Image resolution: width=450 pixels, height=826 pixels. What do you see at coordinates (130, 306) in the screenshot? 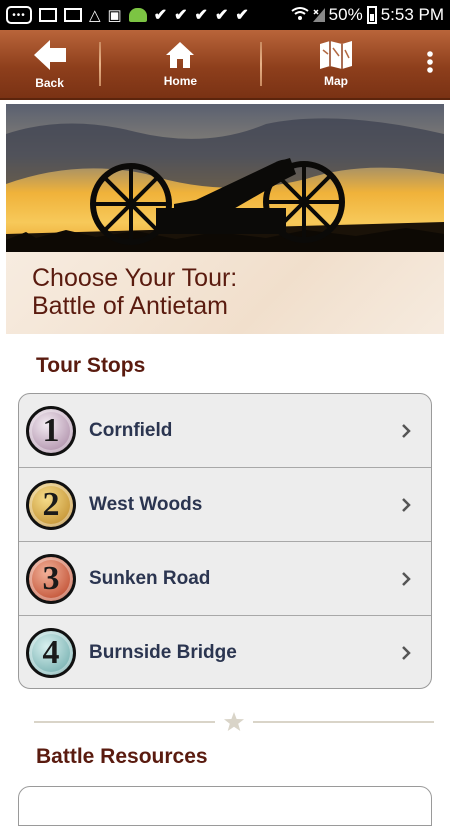
I see `tour-title-line2: Battle of Antietam` at bounding box center [130, 306].